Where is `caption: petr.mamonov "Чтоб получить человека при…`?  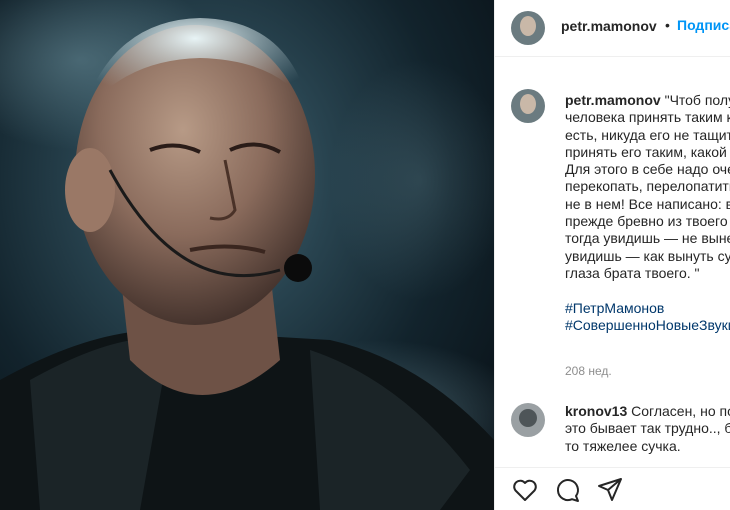
caption: petr.mamonov "Чтоб получить человека при… is located at coordinates (647, 213).